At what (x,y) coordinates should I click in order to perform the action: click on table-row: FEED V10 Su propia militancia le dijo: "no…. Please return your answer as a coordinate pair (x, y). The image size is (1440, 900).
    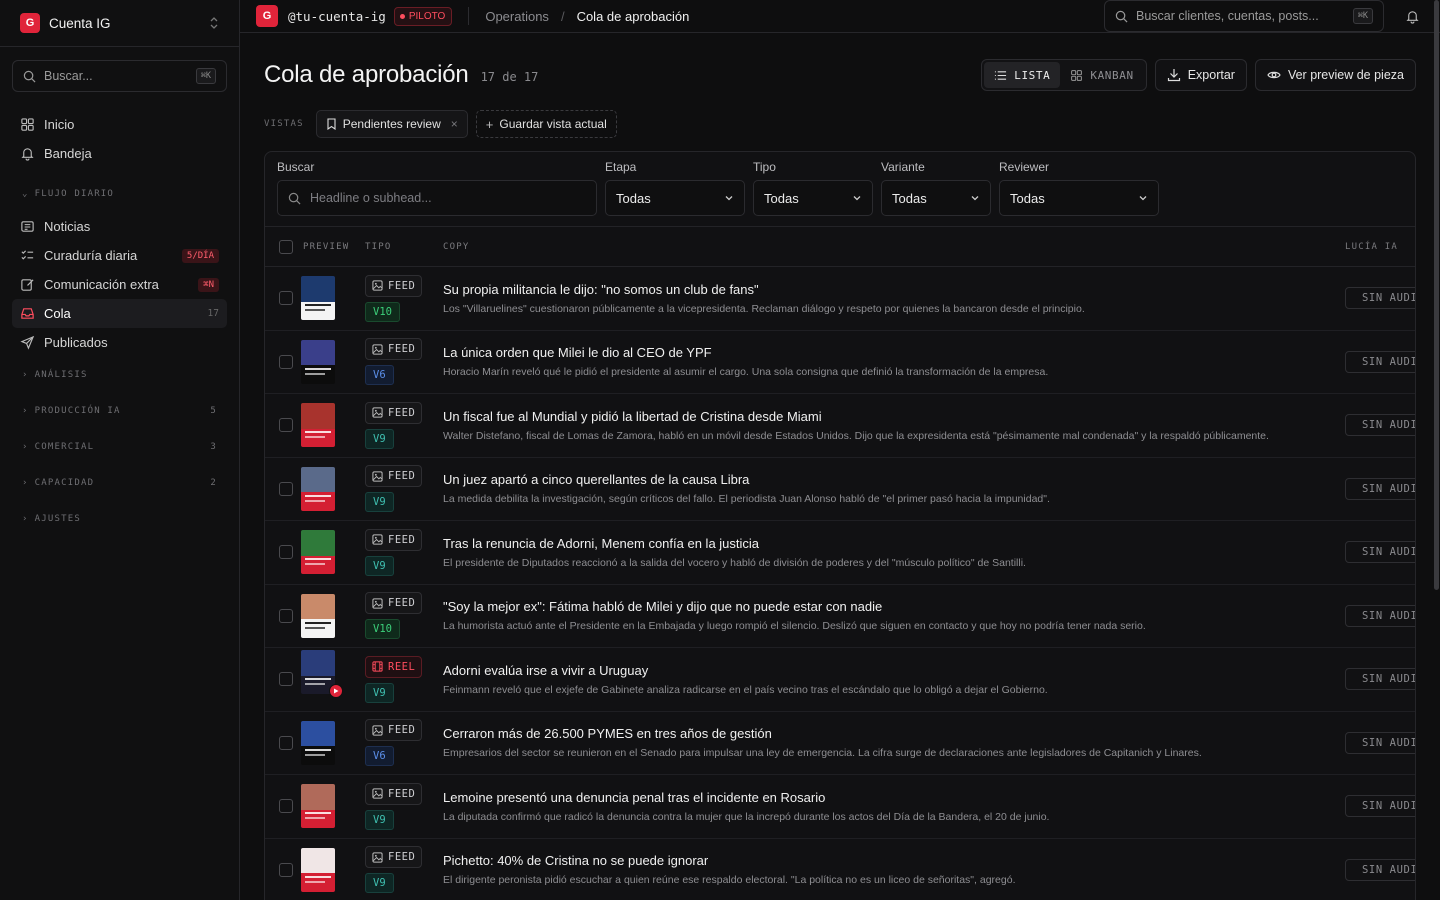
    Looking at the image, I should click on (840, 299).